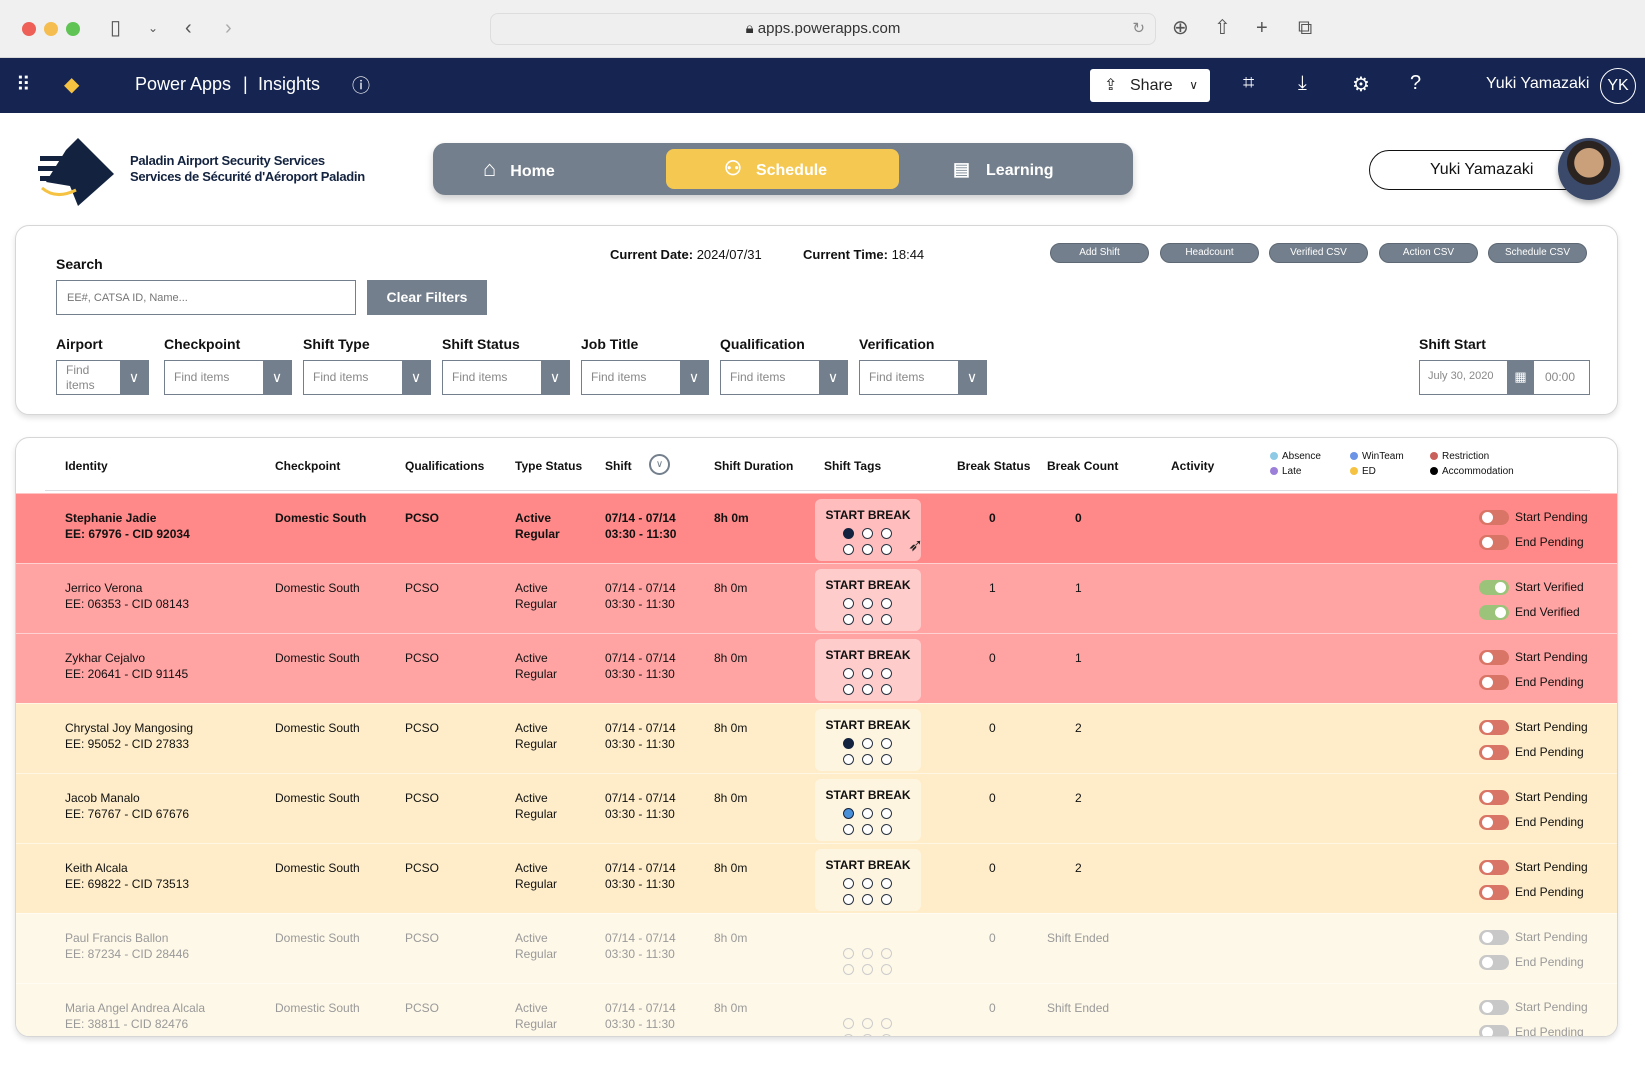 This screenshot has width=1645, height=1080. I want to click on help-icon: ?, so click(1415, 83).